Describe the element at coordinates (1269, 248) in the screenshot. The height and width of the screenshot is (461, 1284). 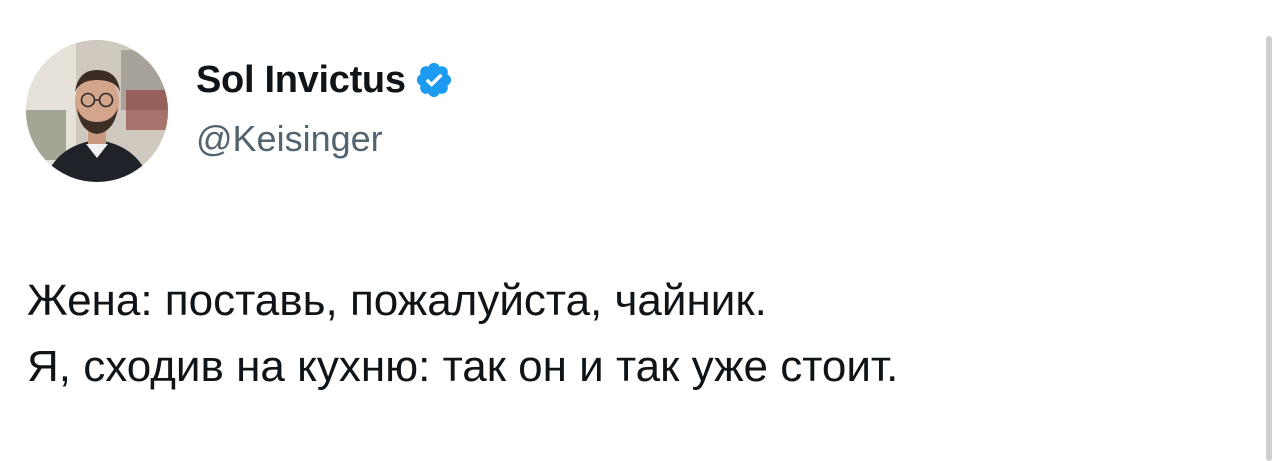
I see `scrollbar` at that location.